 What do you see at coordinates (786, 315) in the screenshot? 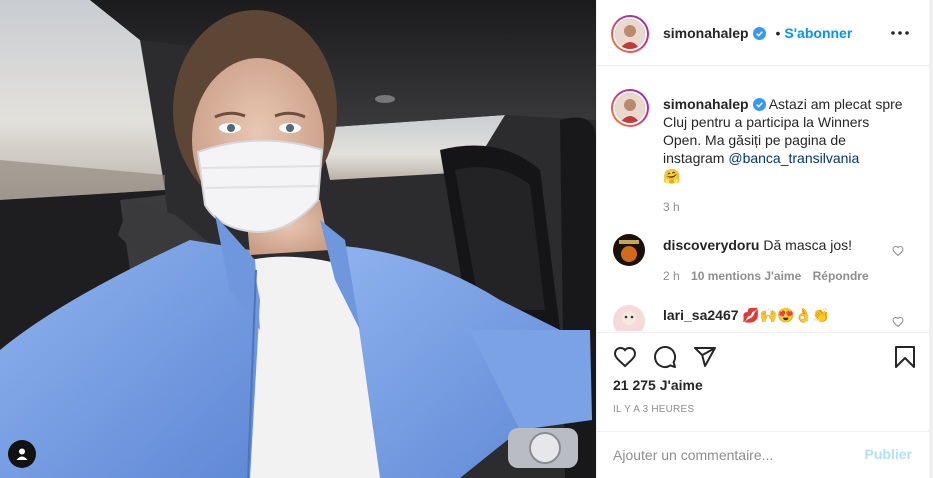
I see `comment-text: 💋🙌😍👌👏` at bounding box center [786, 315].